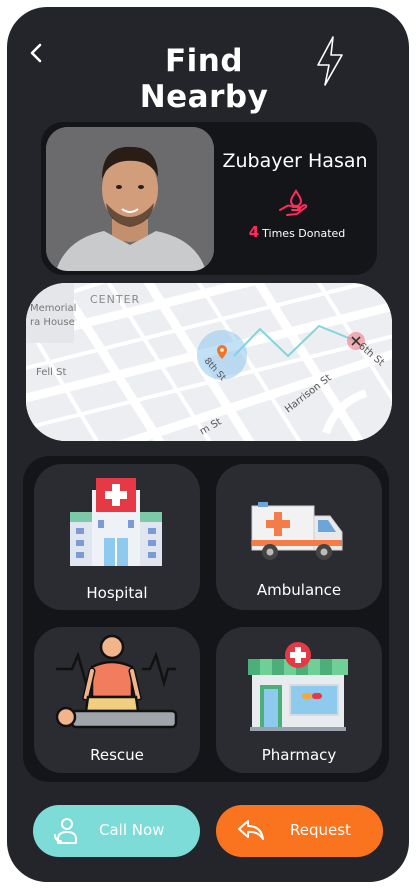 Image resolution: width=416 pixels, height=888 pixels. What do you see at coordinates (117, 593) in the screenshot?
I see `hospital-label: Hospital` at bounding box center [117, 593].